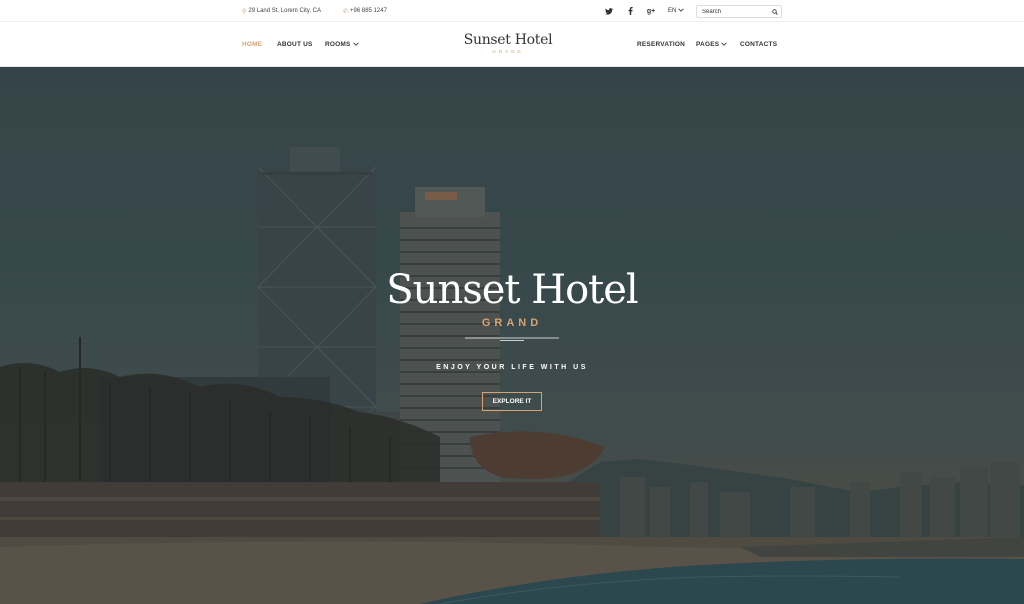  Describe the element at coordinates (512, 323) in the screenshot. I see `hero-subtitle: GRAND` at that location.